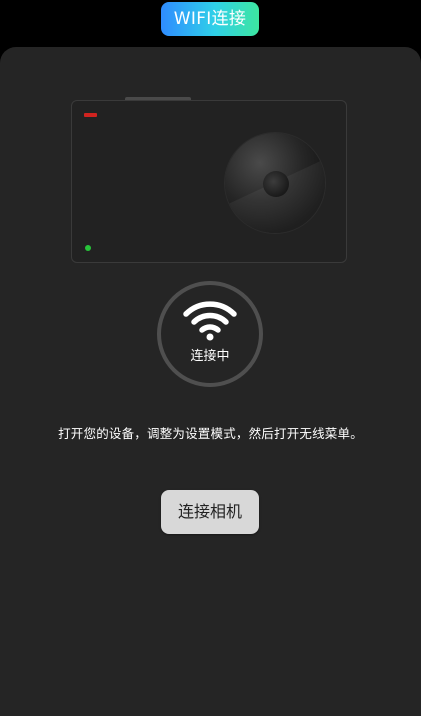  What do you see at coordinates (90, 115) in the screenshot?
I see `camera-red-indicator-icon` at bounding box center [90, 115].